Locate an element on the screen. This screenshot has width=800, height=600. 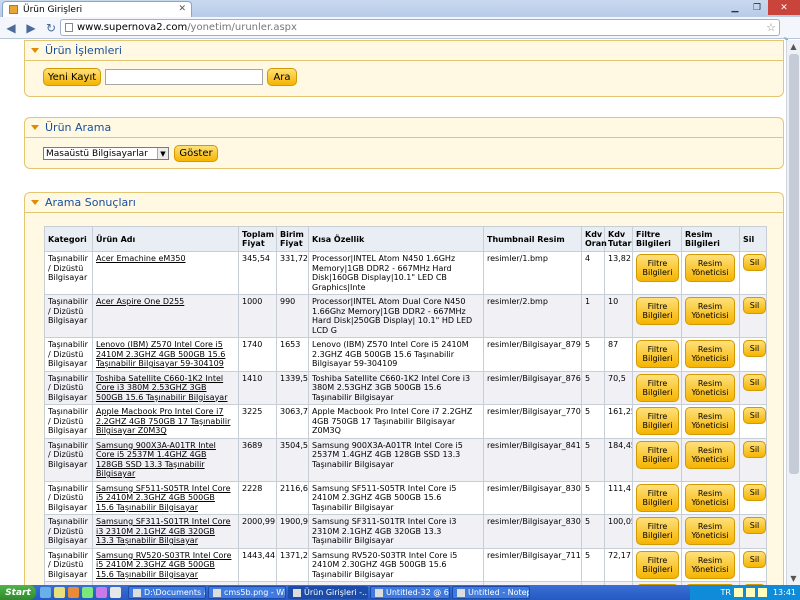
window-controls: ▁ ❐ ✕ is located at coordinates (762, 7).